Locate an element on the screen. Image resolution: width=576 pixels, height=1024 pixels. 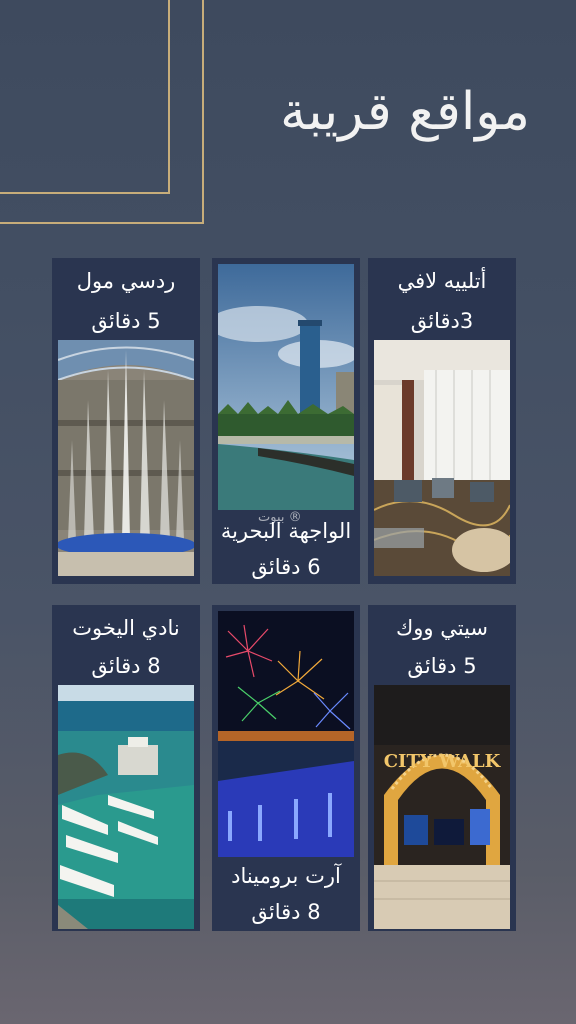
watermark-logo: بيوت ® is located at coordinates (280, 517).